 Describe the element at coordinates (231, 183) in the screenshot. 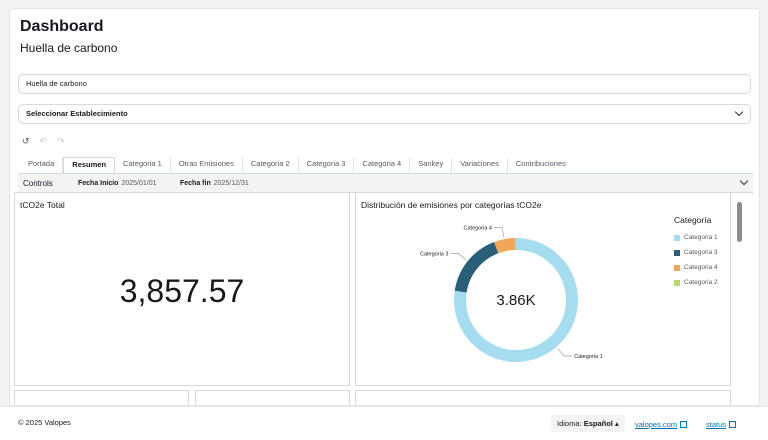

I see `end-date-value: 2025/12/31` at that location.